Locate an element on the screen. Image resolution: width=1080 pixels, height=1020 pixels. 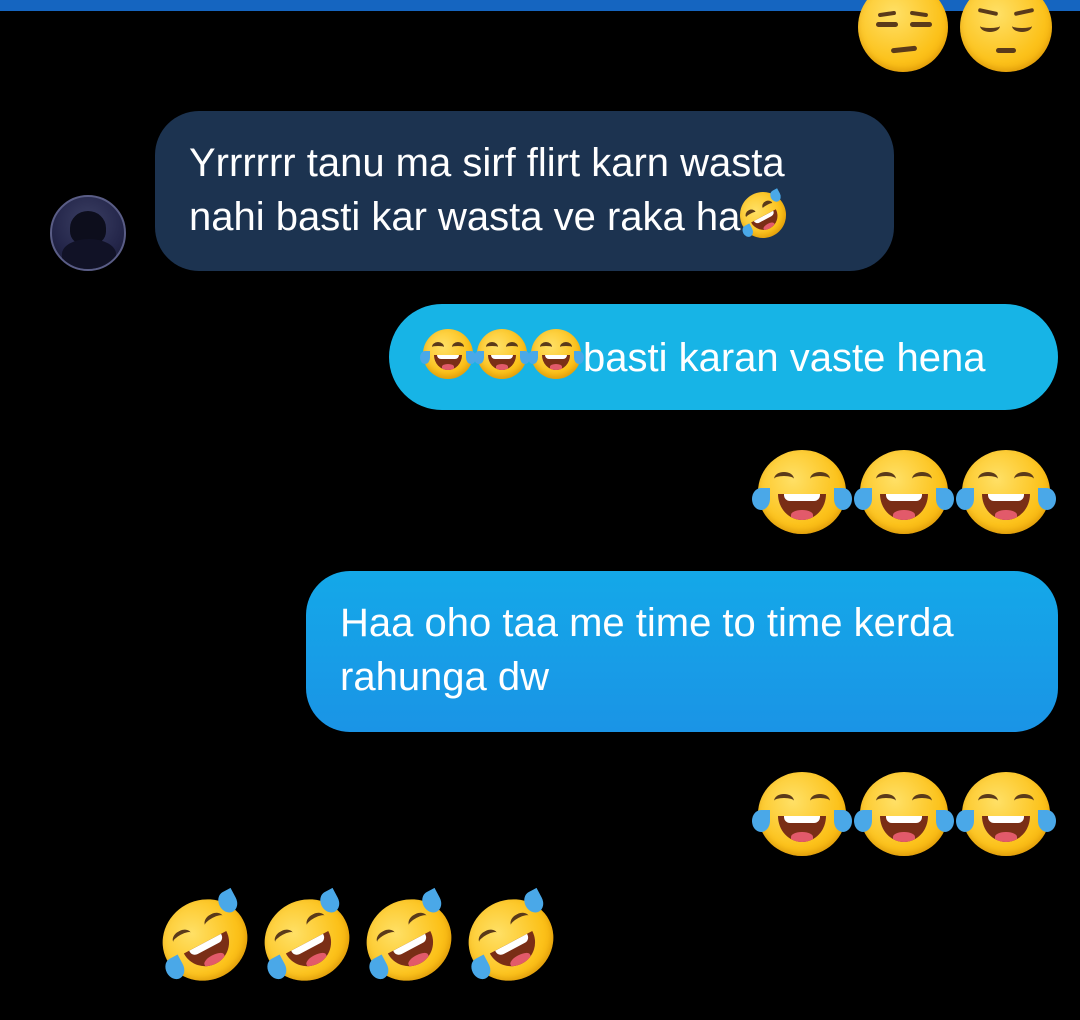
contact-avatar is located at coordinates (88, 233).